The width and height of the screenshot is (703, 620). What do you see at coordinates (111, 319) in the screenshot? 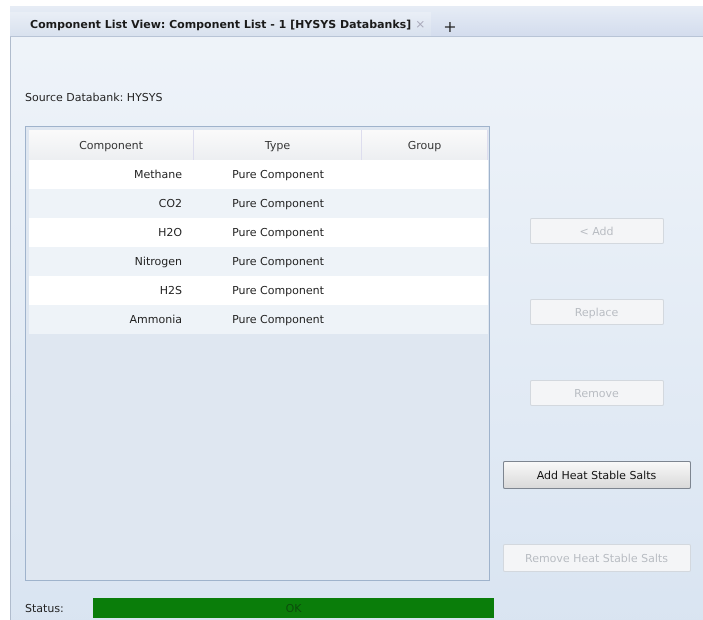
I see `table-cell: Ammonia` at bounding box center [111, 319].